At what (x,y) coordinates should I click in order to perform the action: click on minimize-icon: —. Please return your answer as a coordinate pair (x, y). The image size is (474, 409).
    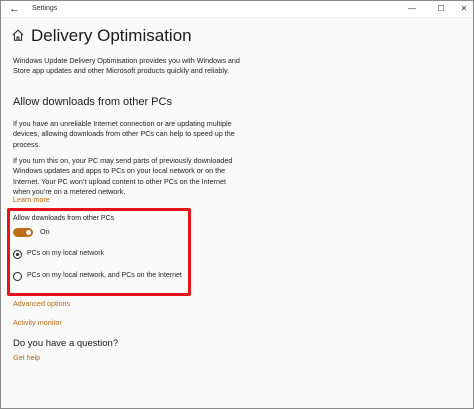
    Looking at the image, I should click on (412, 9).